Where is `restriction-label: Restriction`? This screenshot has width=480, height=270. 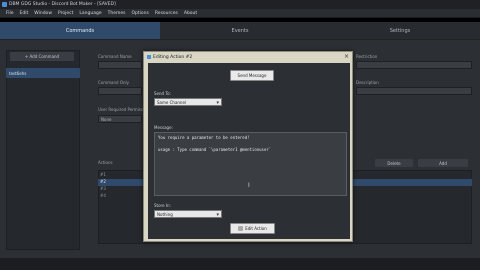
restriction-label: Restriction is located at coordinates (367, 56).